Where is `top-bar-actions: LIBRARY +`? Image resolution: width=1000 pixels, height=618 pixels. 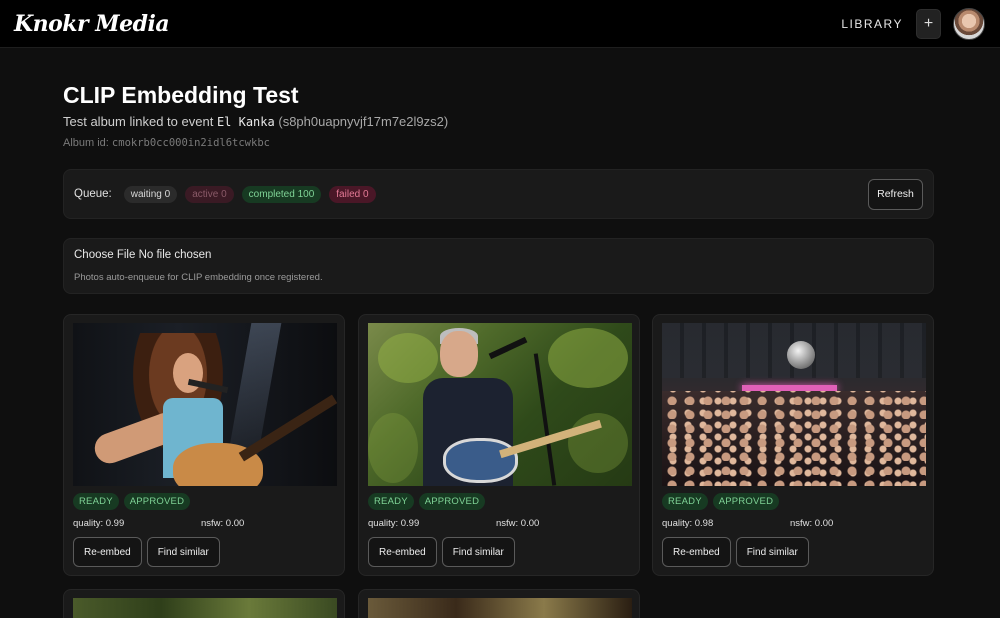 top-bar-actions: LIBRARY + is located at coordinates (913, 23).